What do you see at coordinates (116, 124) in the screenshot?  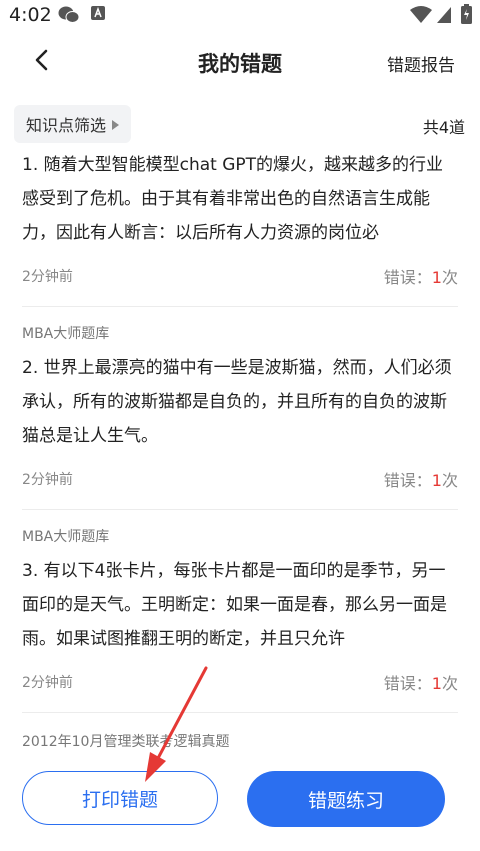 I see `triangle-right-icon` at bounding box center [116, 124].